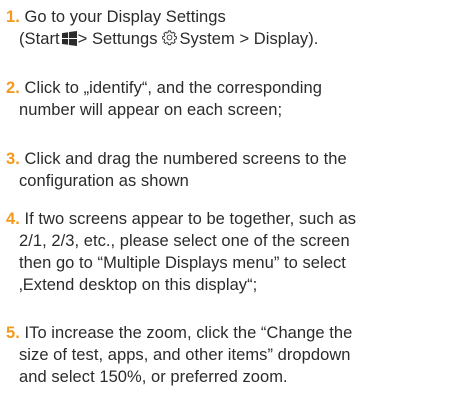 The height and width of the screenshot is (406, 462). Describe the element at coordinates (230, 17) in the screenshot. I see `step-1-line-1: 1. Go to your Display Settings` at that location.